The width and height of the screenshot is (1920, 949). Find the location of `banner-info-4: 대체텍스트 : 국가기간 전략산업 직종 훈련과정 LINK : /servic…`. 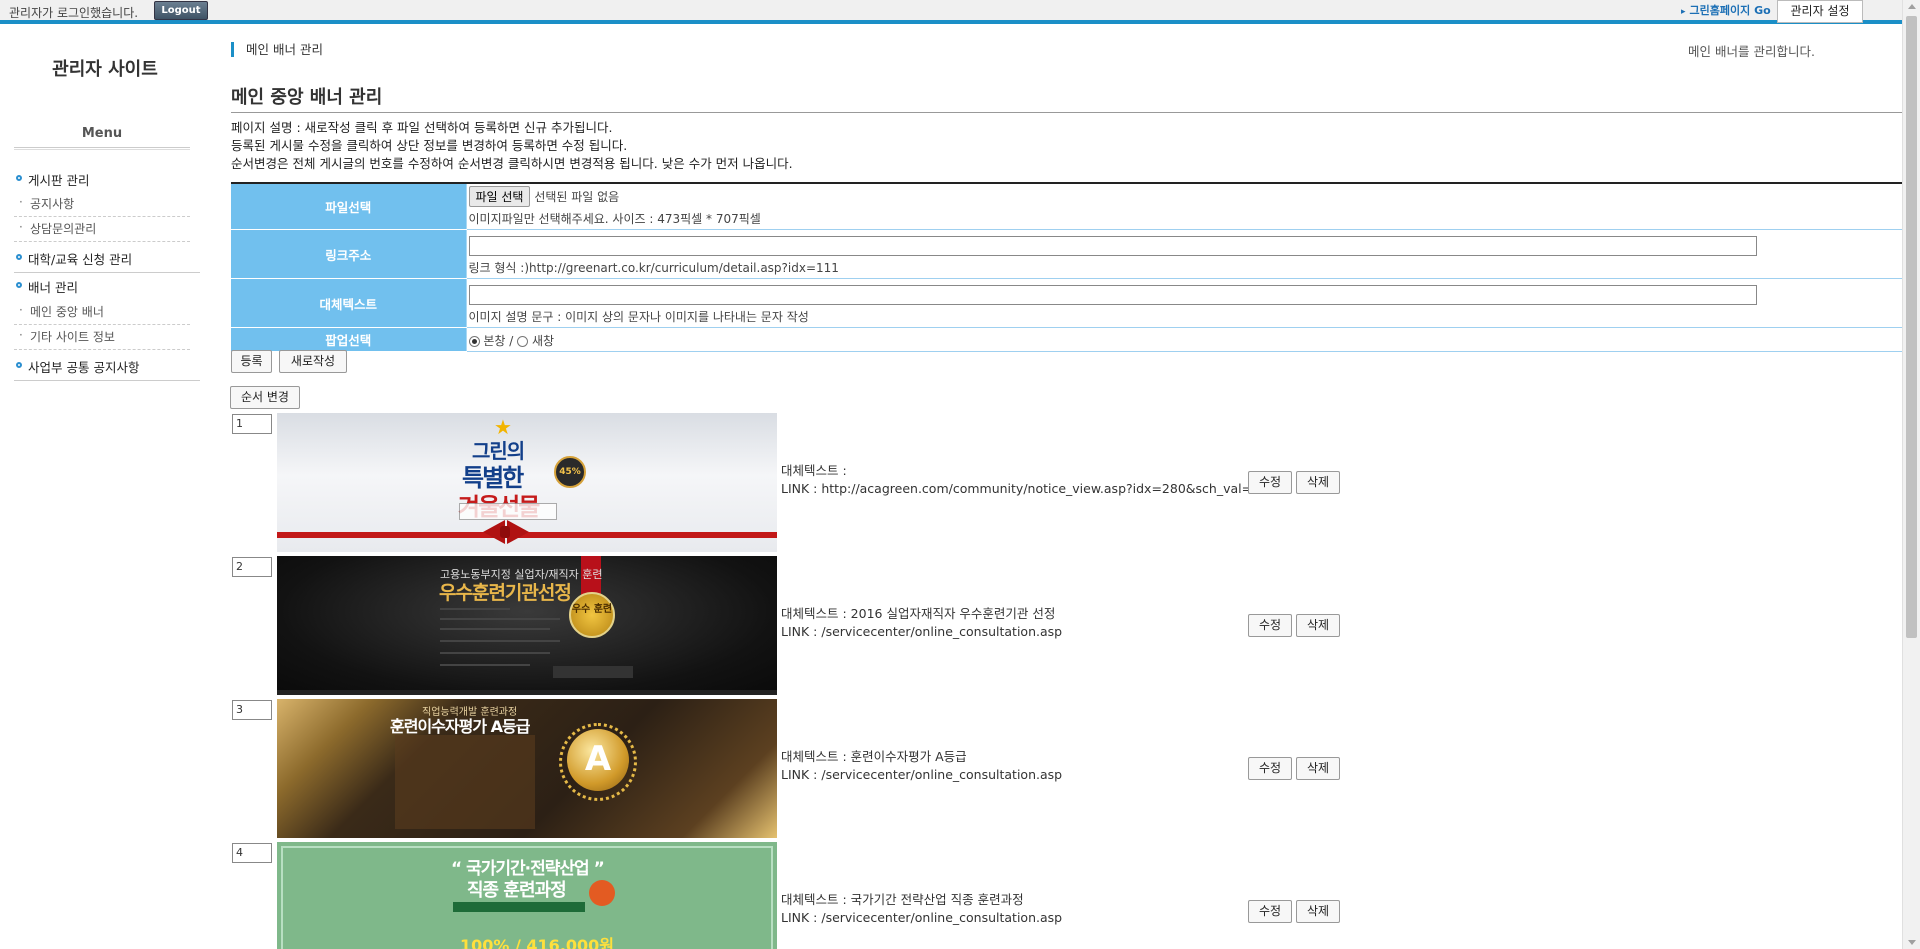

banner-info-4: 대체텍스트 : 국가기간 전략산업 직종 훈련과정 LINK : /servic… is located at coordinates (921, 909).